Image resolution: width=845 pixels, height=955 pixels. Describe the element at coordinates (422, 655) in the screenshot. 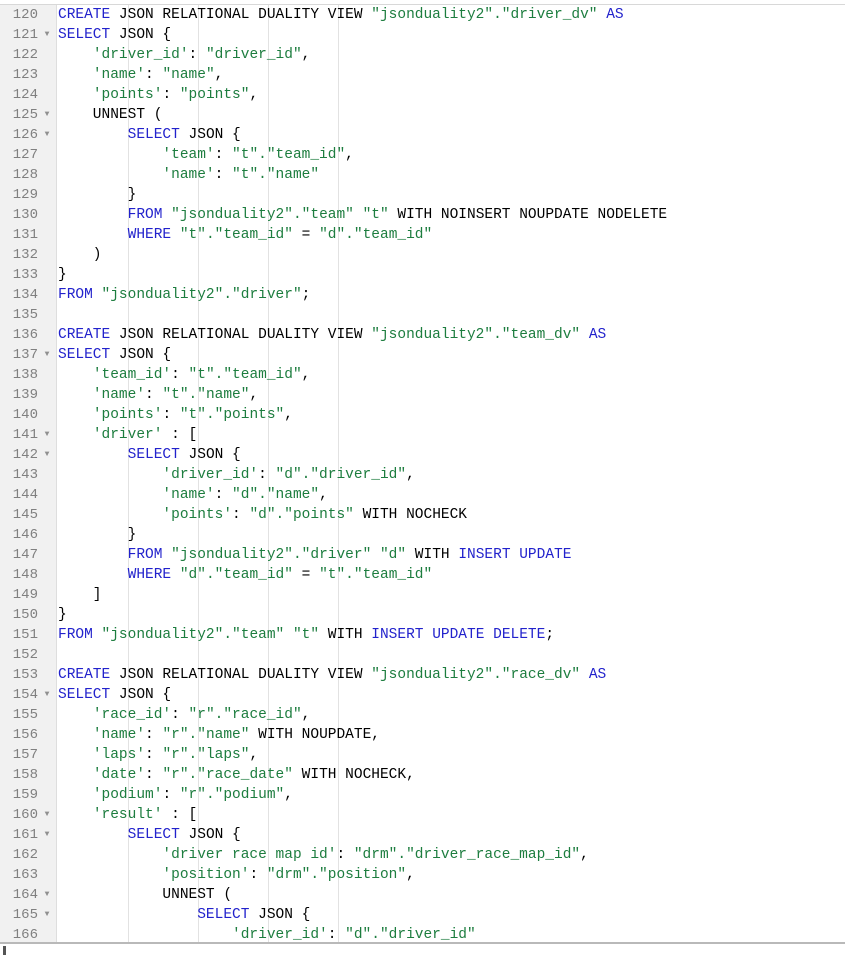

I see `code-line: 152` at that location.